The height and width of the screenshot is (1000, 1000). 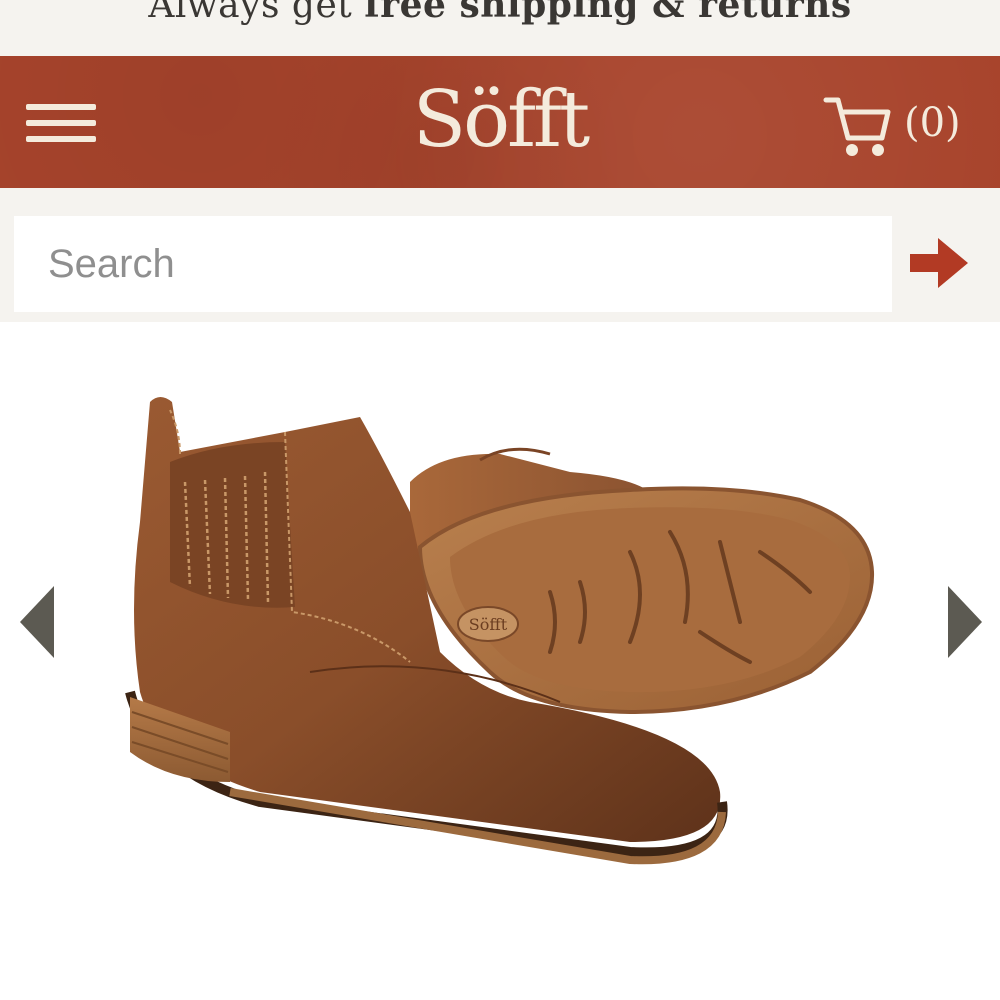 What do you see at coordinates (500, 28) in the screenshot?
I see `promo-banner: Always get free shipping & returns` at bounding box center [500, 28].